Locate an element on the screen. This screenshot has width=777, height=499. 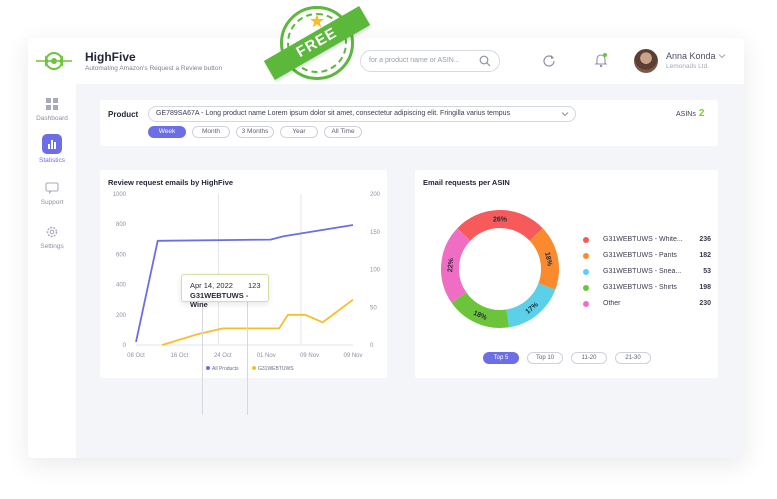
range-all-time-button: All Time is located at coordinates (343, 132).